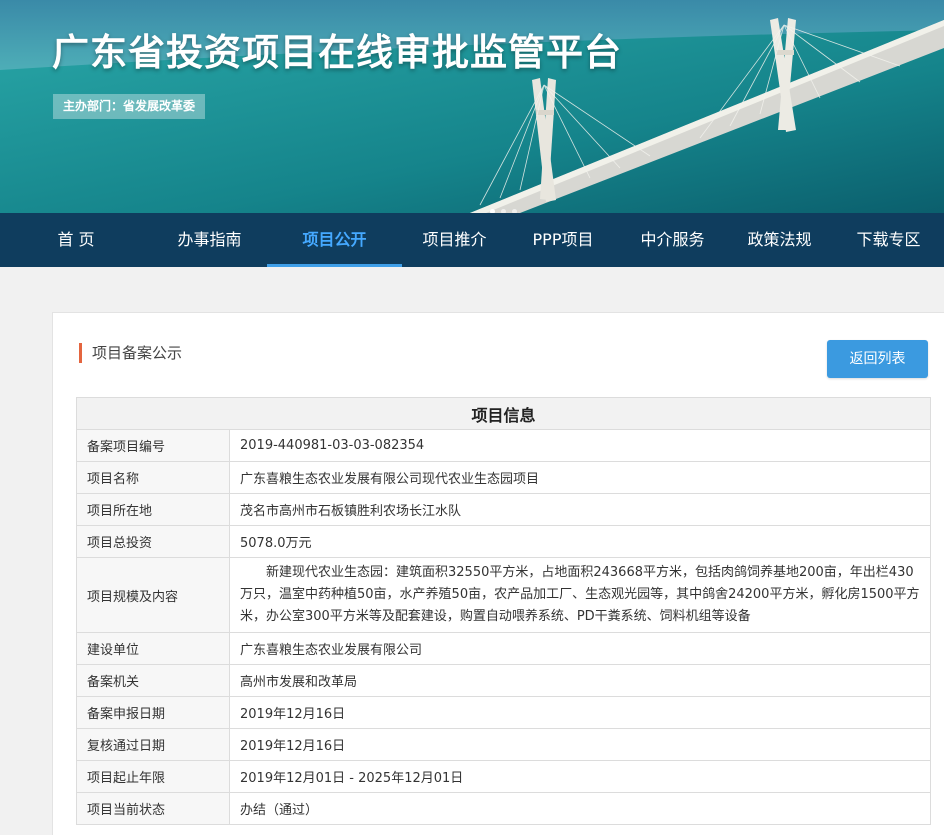 This screenshot has height=835, width=944. I want to click on row-label: 复核通过日期, so click(153, 744).